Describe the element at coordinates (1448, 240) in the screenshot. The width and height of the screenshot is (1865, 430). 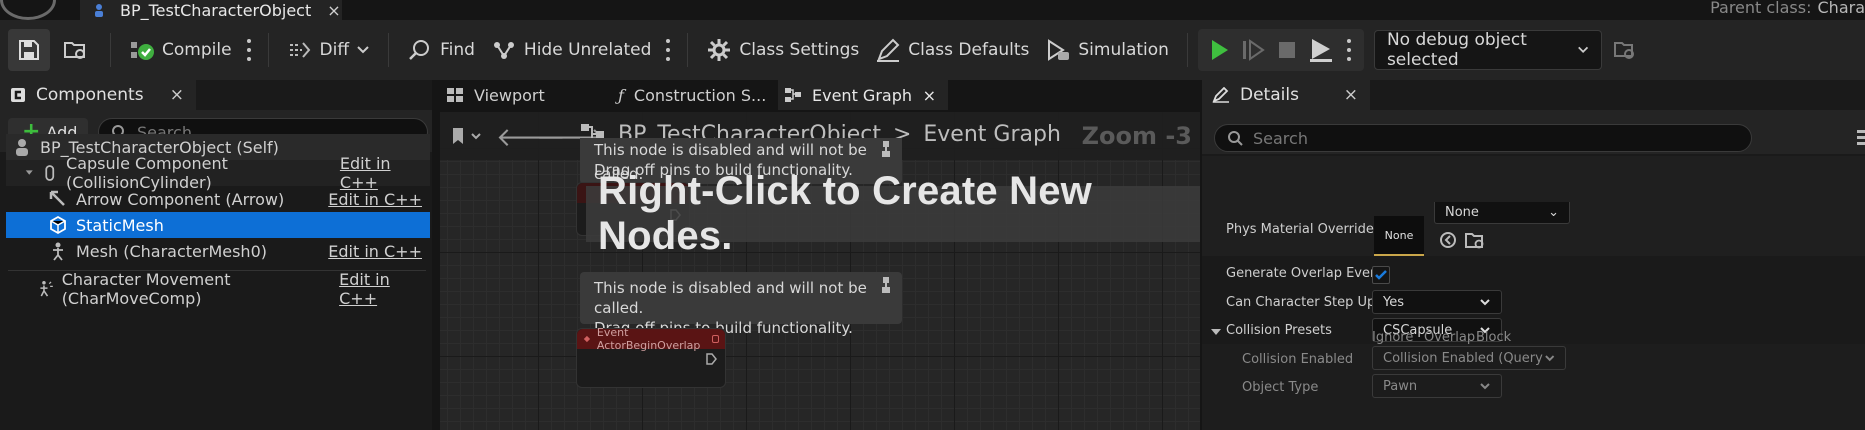
I see `use-selected-icon` at that location.